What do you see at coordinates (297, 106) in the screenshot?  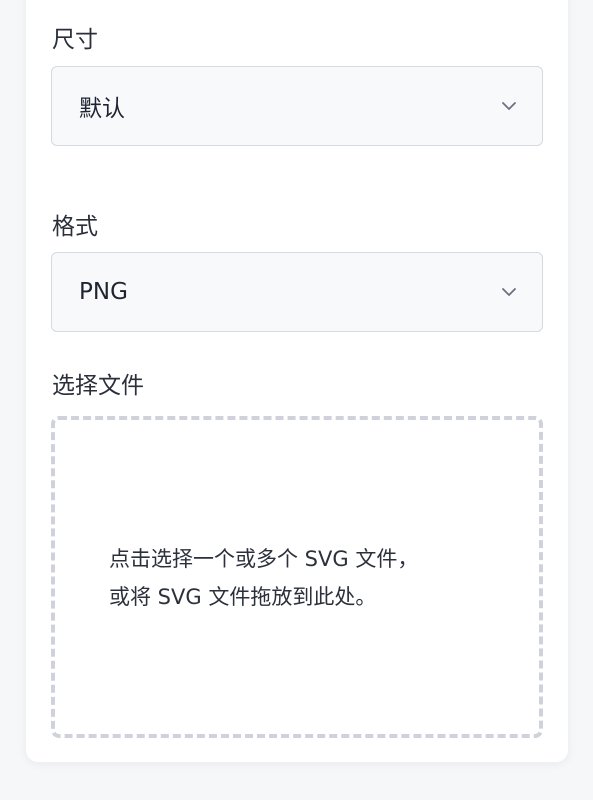 I see `size-select: 默认` at bounding box center [297, 106].